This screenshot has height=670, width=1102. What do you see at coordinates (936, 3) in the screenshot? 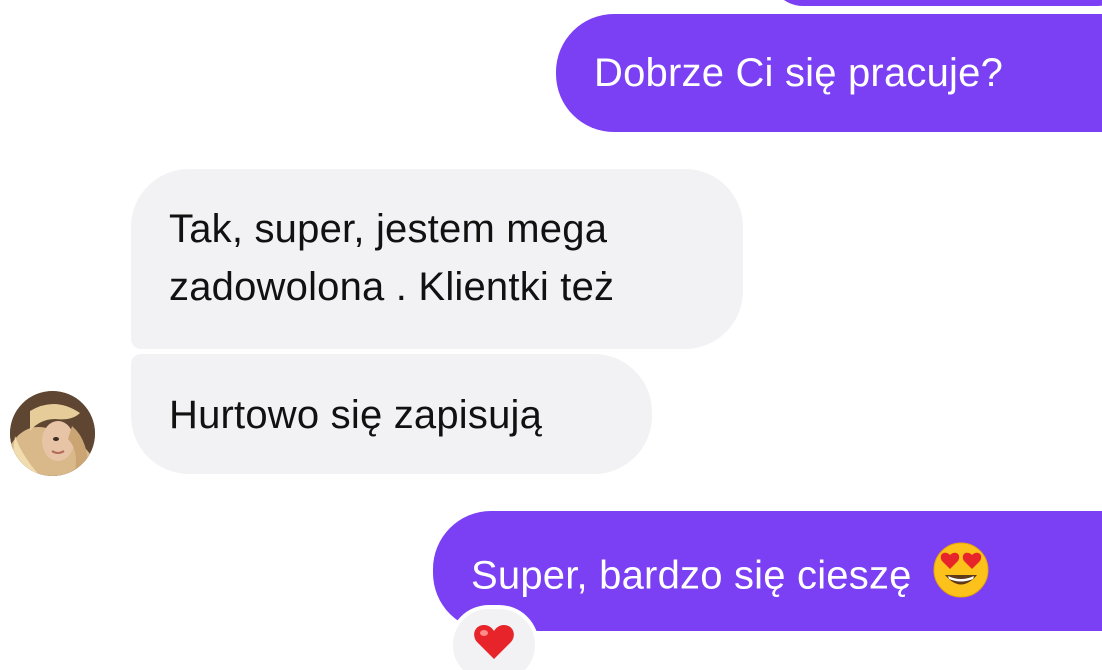
I see `previous-outgoing-message-bubble` at bounding box center [936, 3].